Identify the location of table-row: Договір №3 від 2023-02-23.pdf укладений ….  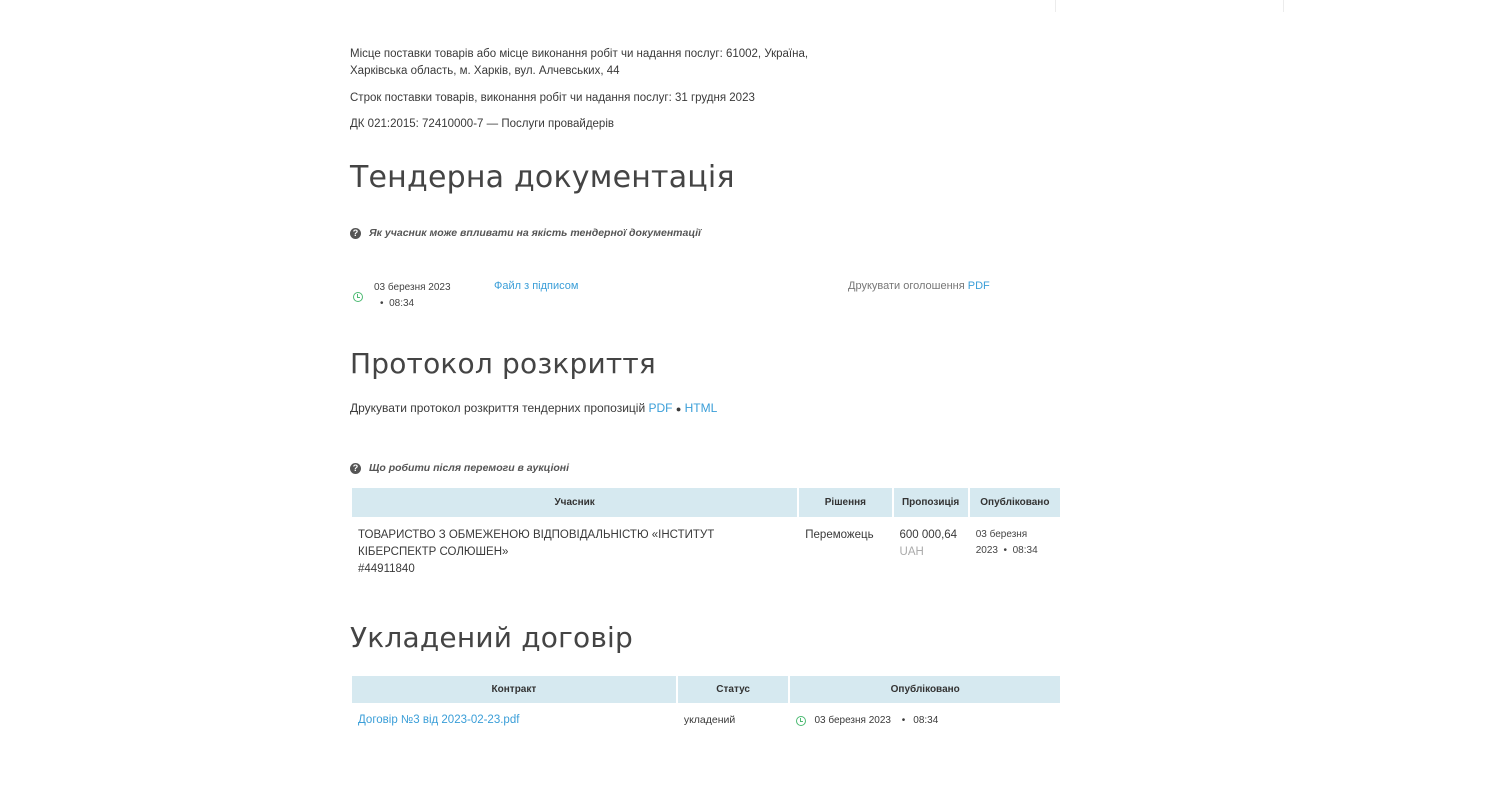
(706, 722).